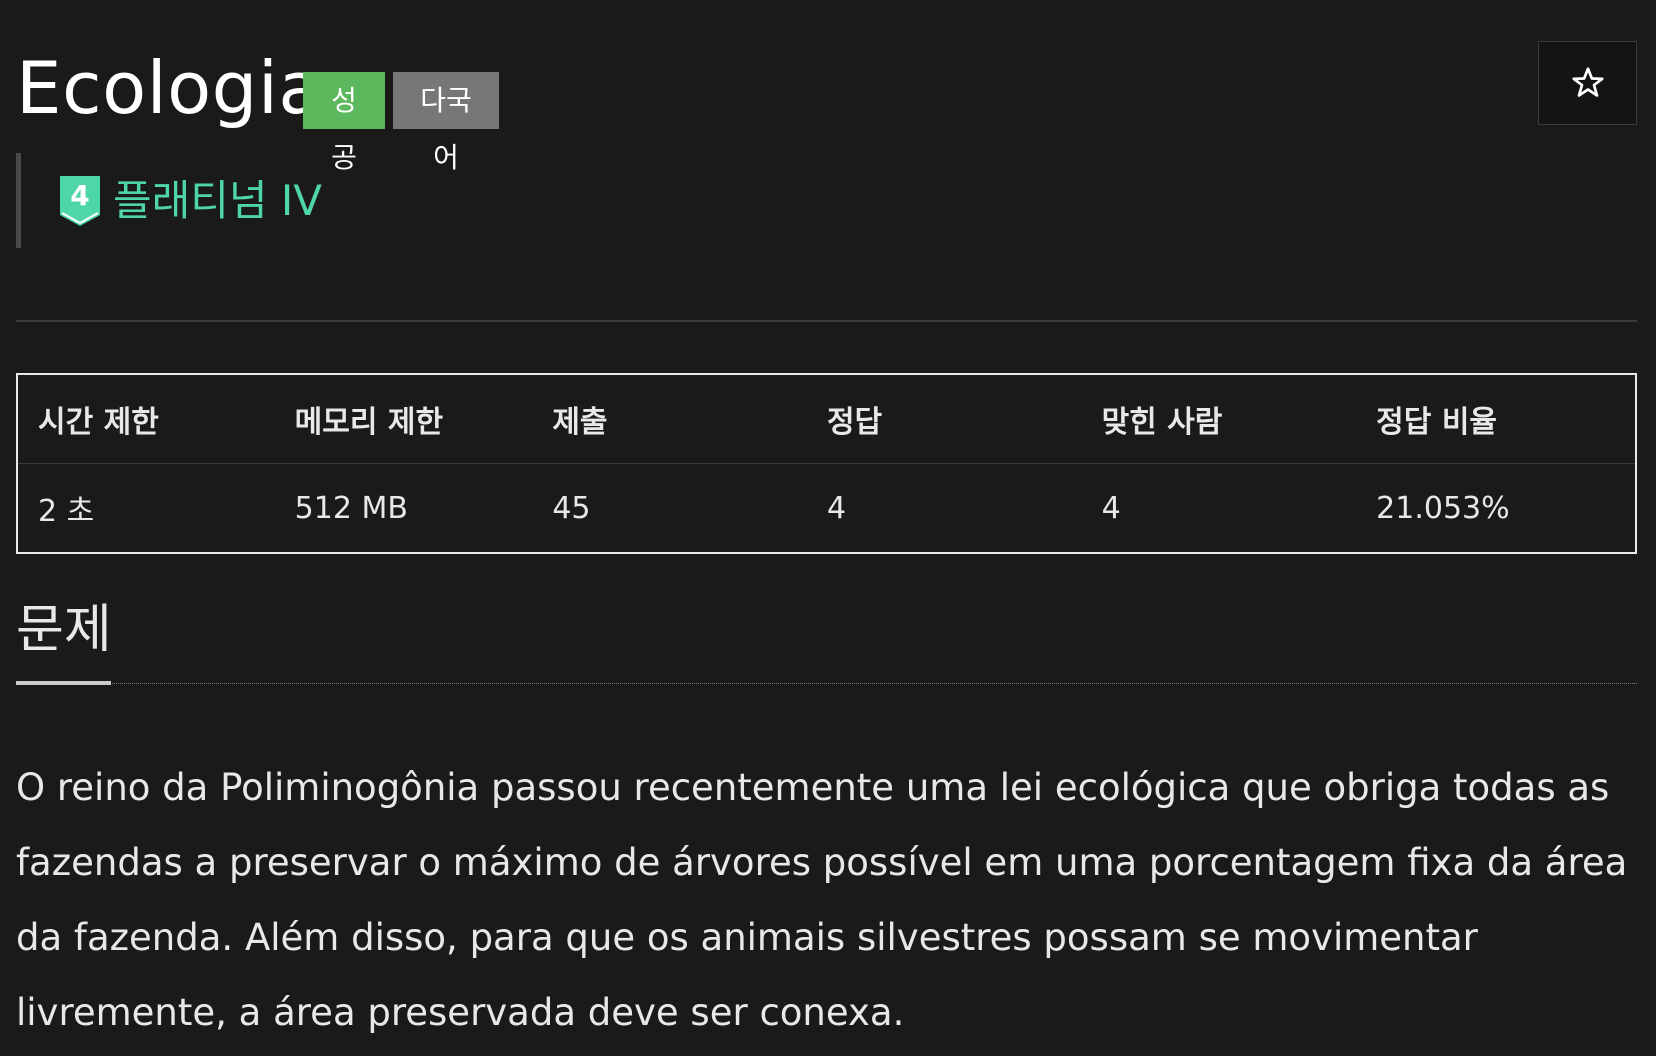 The height and width of the screenshot is (1056, 1656). I want to click on limits-value-row: 2 초 512 MB 45 4 4 21.053%, so click(826, 509).